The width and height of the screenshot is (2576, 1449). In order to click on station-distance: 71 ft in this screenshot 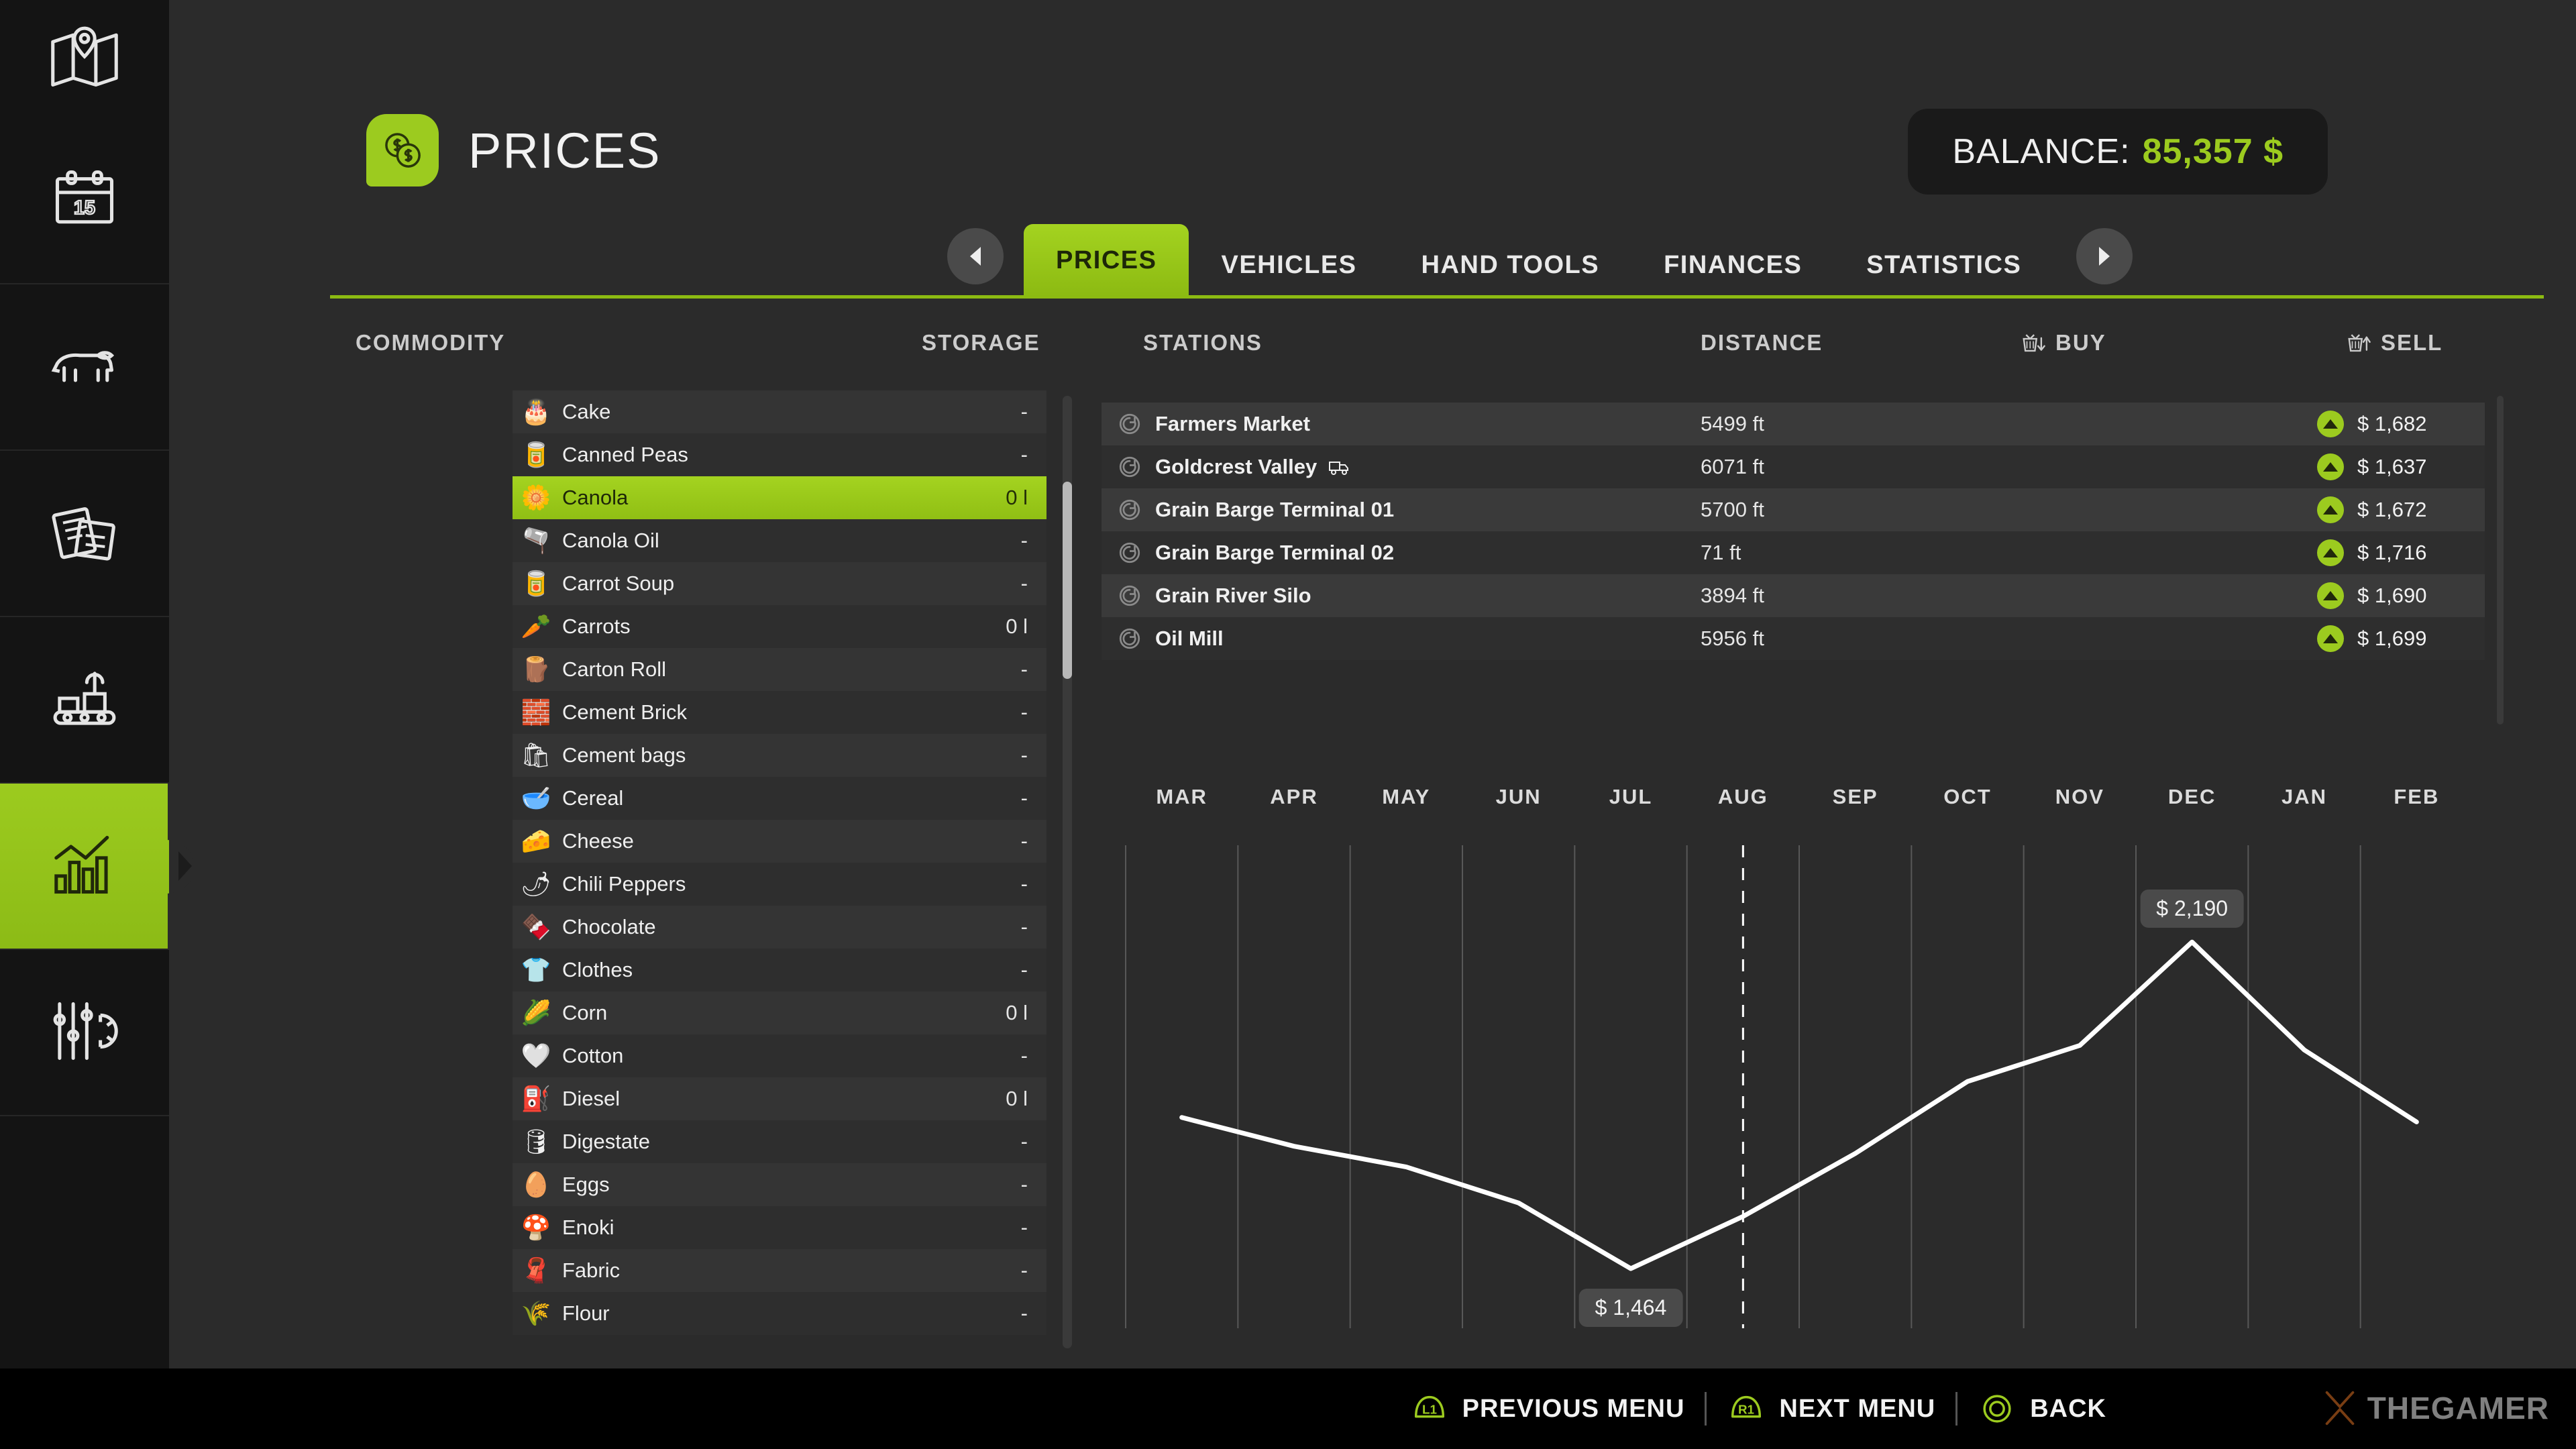, I will do `click(1721, 552)`.